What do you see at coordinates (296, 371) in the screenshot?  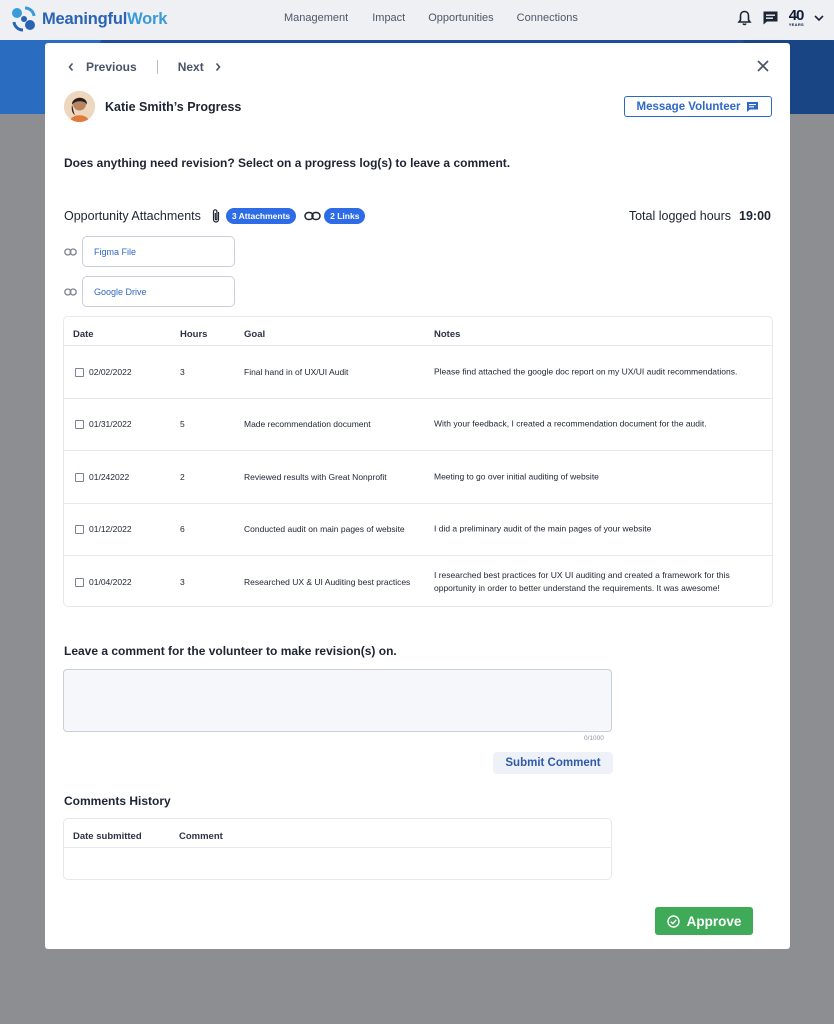 I see `cell-goal: Final hand in of UX/UI Audit` at bounding box center [296, 371].